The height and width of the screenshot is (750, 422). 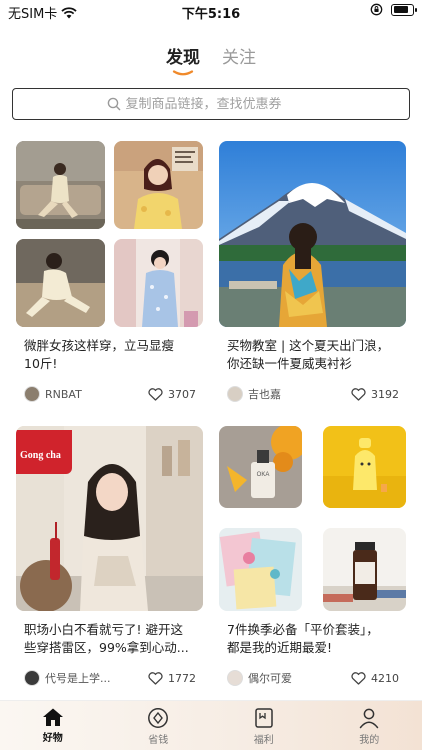 I want to click on tab-discover-label: 发现, so click(x=183, y=58).